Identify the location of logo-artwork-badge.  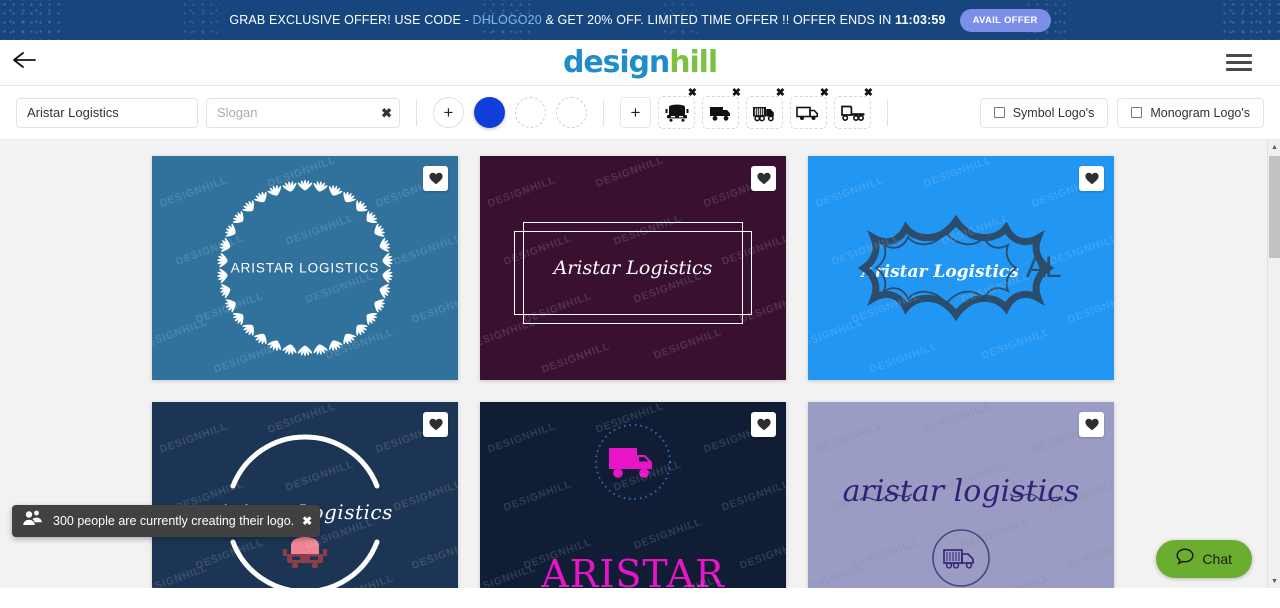
(961, 268).